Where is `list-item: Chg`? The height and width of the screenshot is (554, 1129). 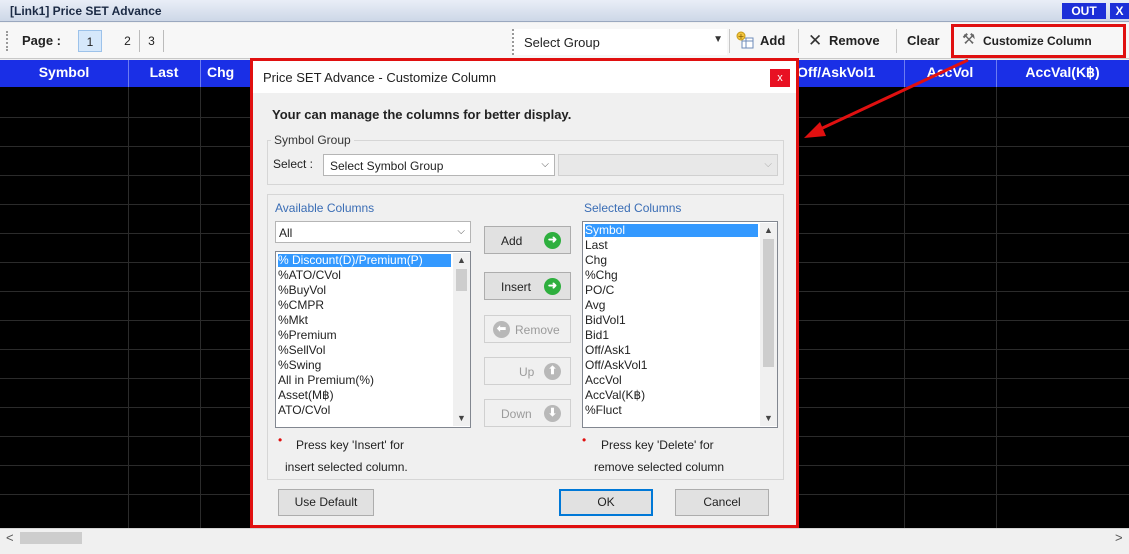
list-item: Chg is located at coordinates (596, 260).